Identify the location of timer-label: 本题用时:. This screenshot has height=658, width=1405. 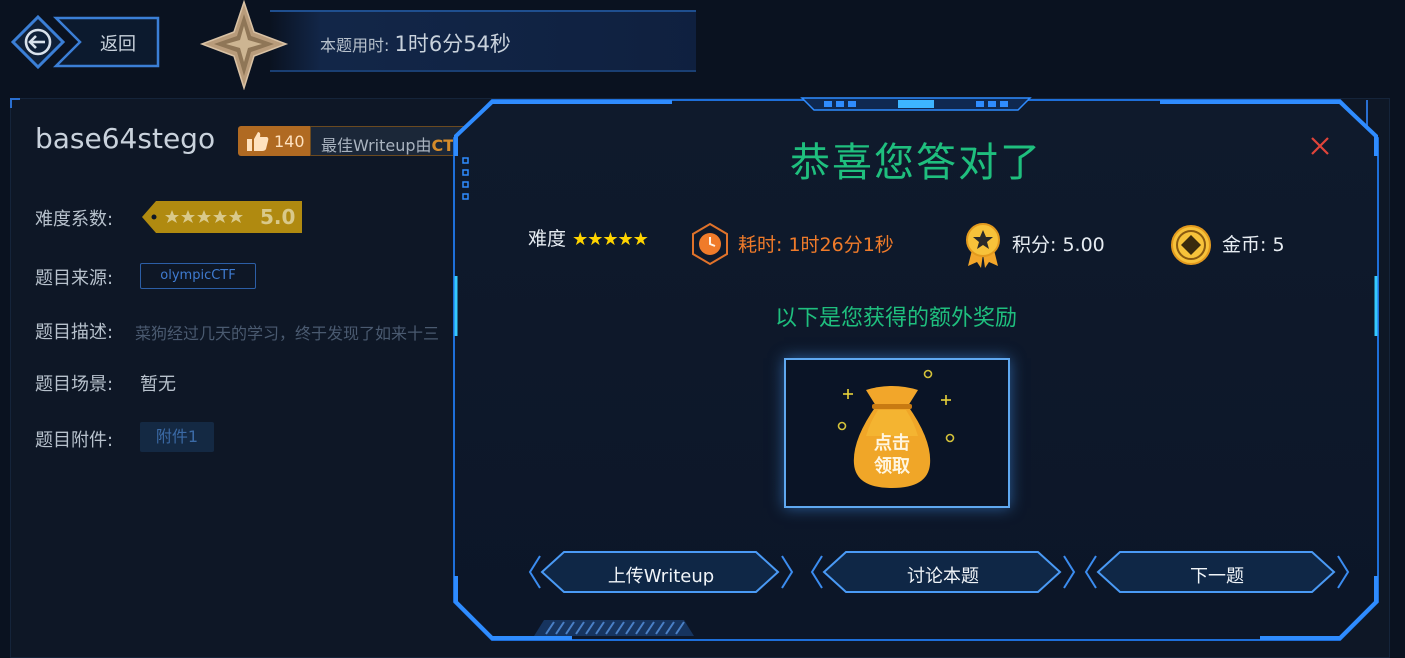
(357, 45).